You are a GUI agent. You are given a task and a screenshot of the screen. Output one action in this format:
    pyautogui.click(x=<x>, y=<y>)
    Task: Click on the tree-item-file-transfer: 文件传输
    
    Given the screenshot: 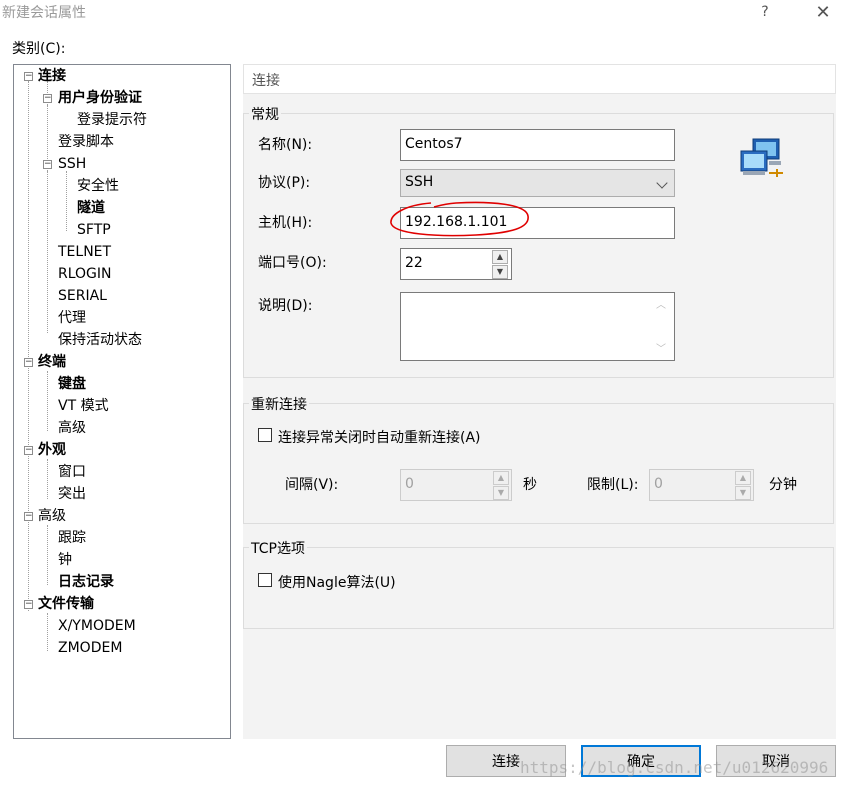 What is the action you would take?
    pyautogui.click(x=66, y=604)
    